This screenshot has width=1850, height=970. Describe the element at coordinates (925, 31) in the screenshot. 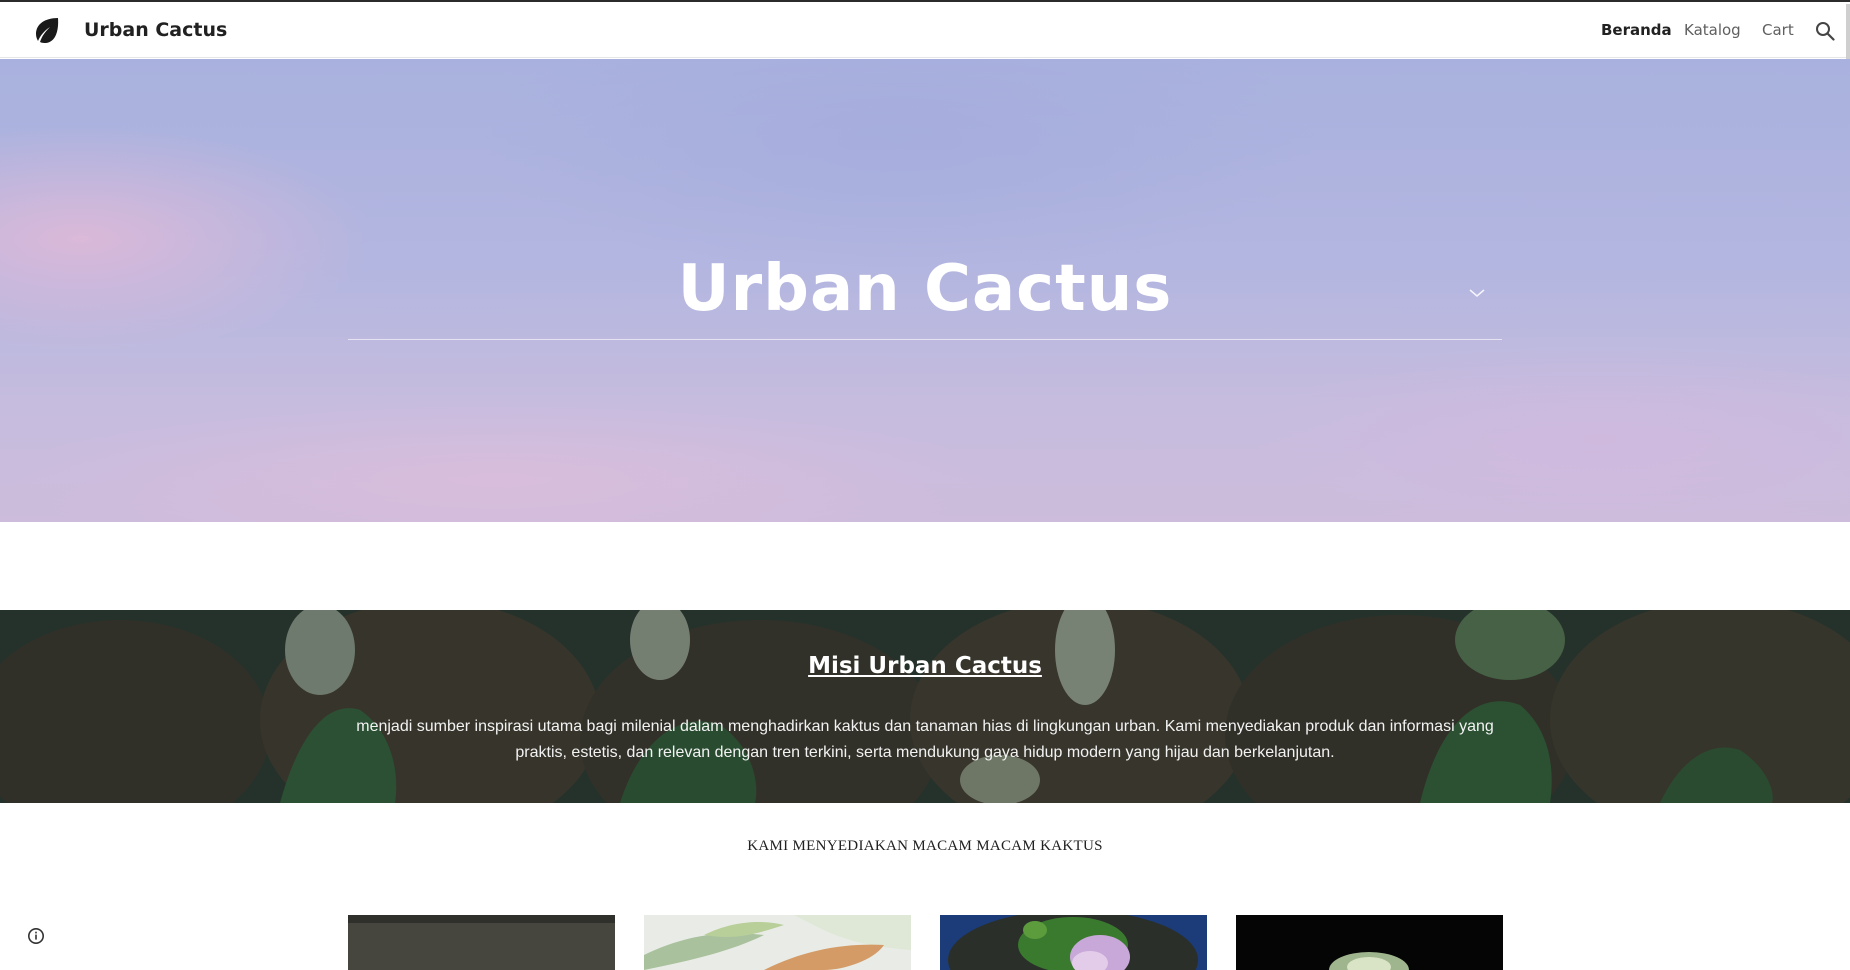

I see `site-header: Urban Cactus Beranda Katalog Cart` at that location.